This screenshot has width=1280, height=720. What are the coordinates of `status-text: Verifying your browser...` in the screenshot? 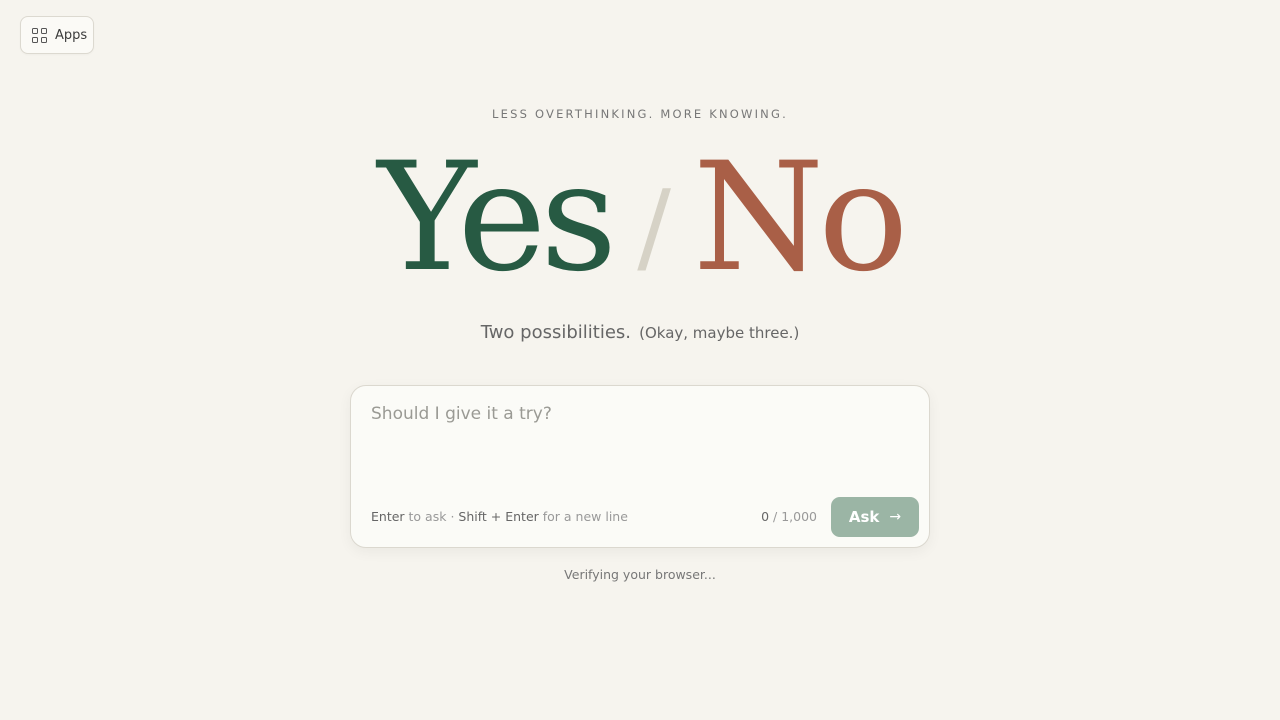 It's located at (640, 574).